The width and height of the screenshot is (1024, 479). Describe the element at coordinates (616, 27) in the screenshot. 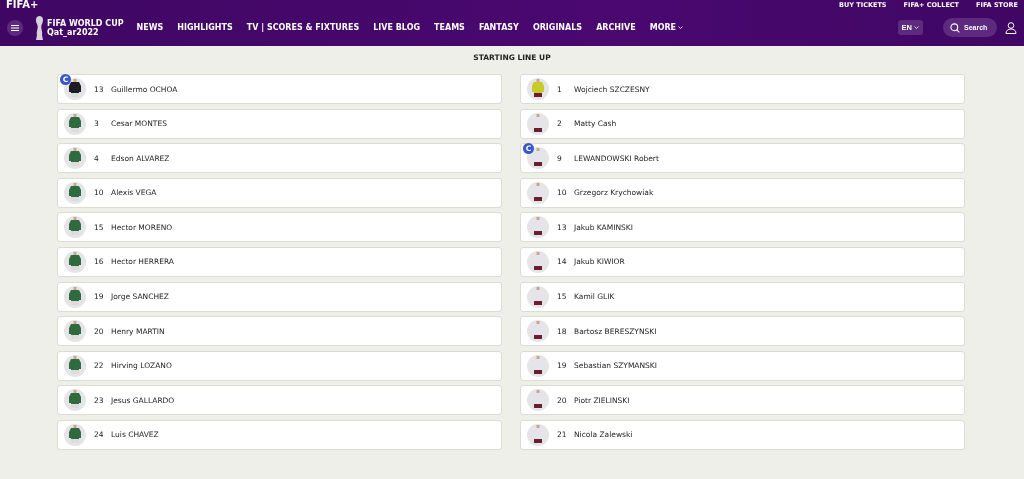

I see `nav-link: ARCHIVE` at that location.